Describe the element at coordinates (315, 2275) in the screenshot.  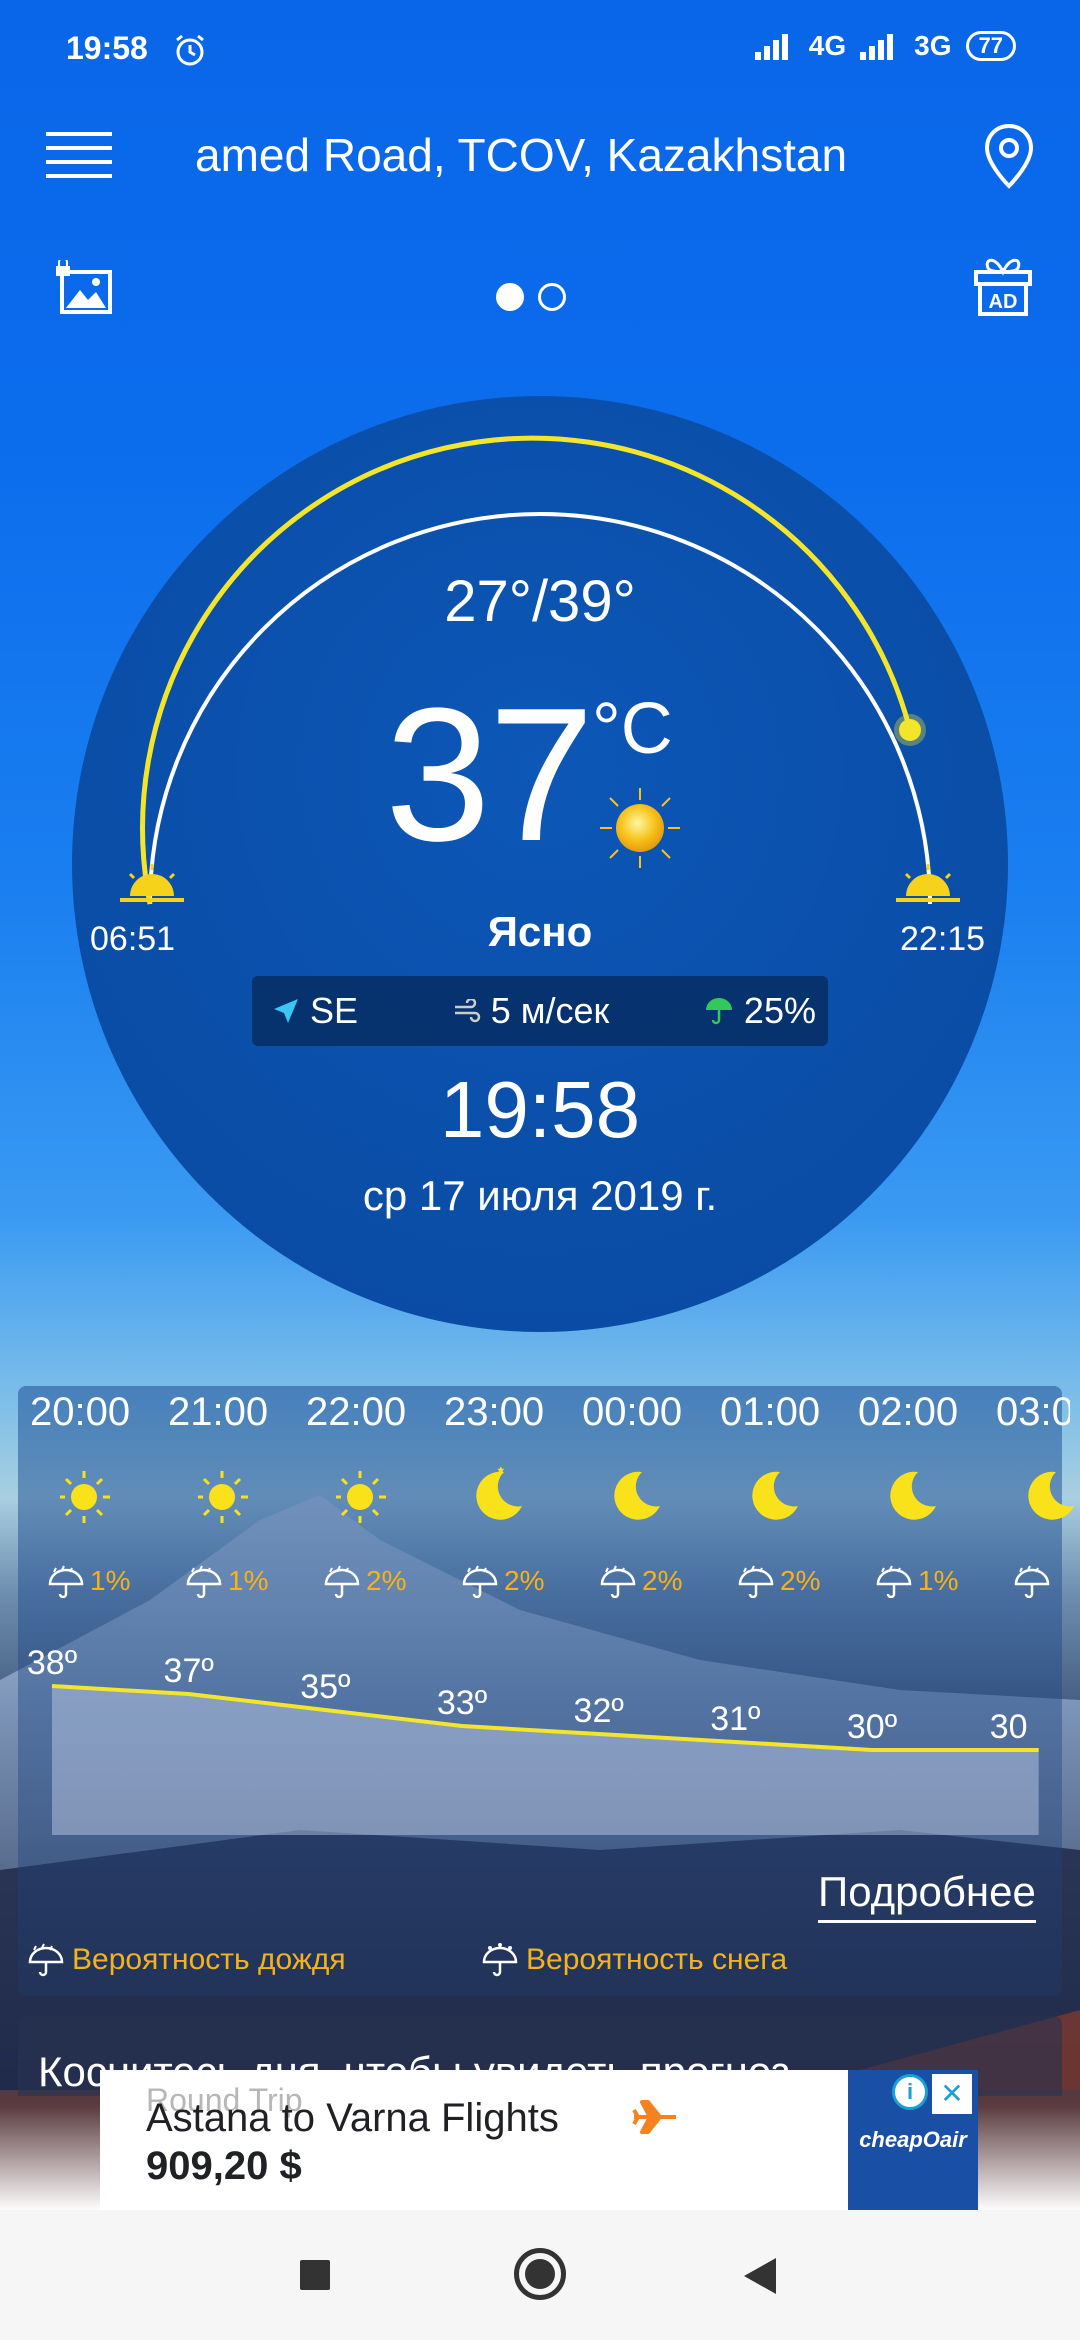
I see `recent-apps-button` at that location.